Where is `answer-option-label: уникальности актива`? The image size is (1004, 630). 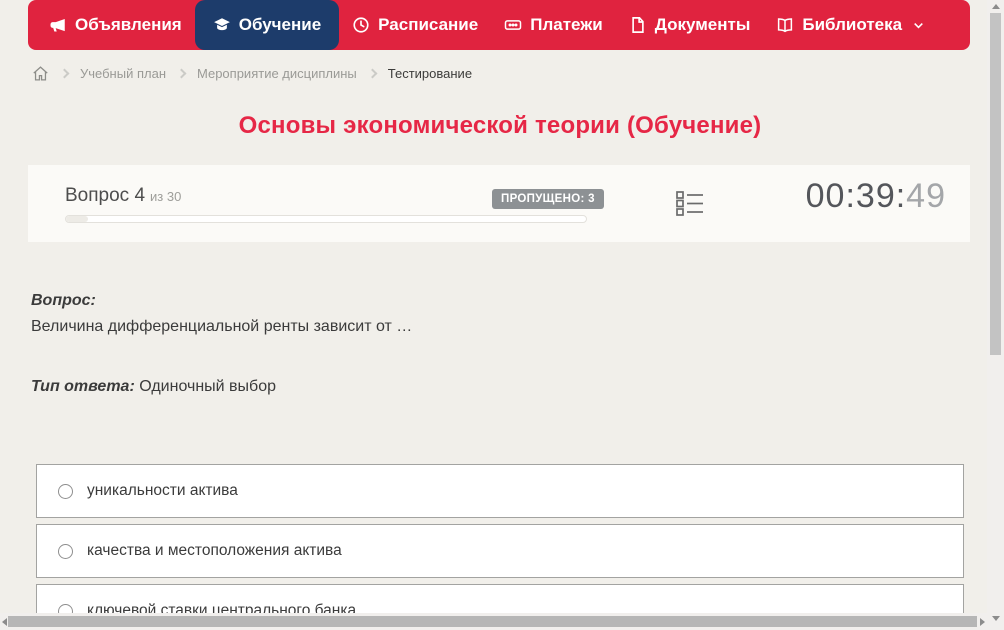
answer-option-label: уникальности актива is located at coordinates (162, 490).